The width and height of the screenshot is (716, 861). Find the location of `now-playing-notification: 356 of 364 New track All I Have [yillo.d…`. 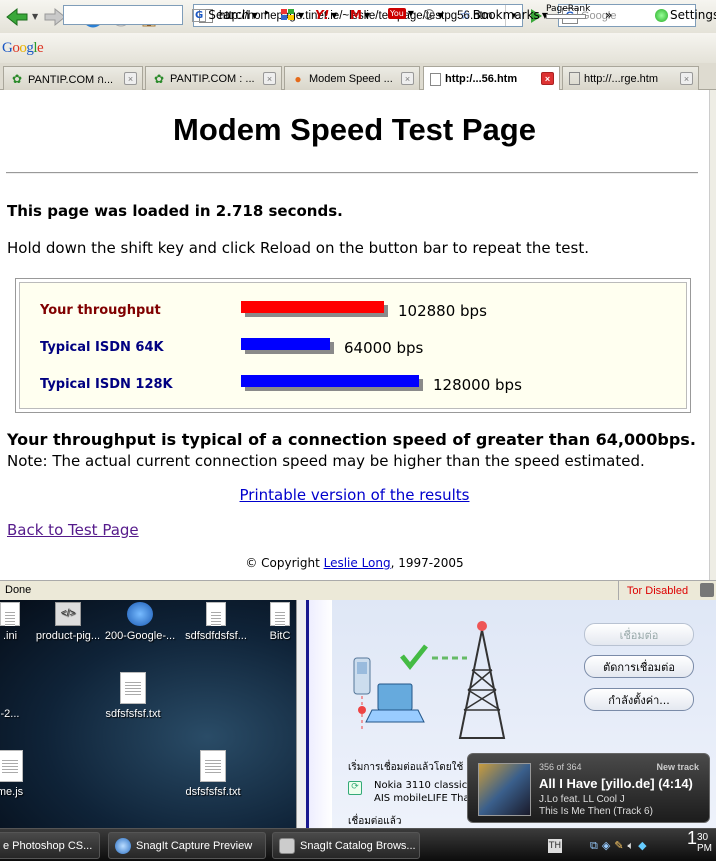

now-playing-notification: 356 of 364 New track All I Have [yillo.d… is located at coordinates (588, 788).